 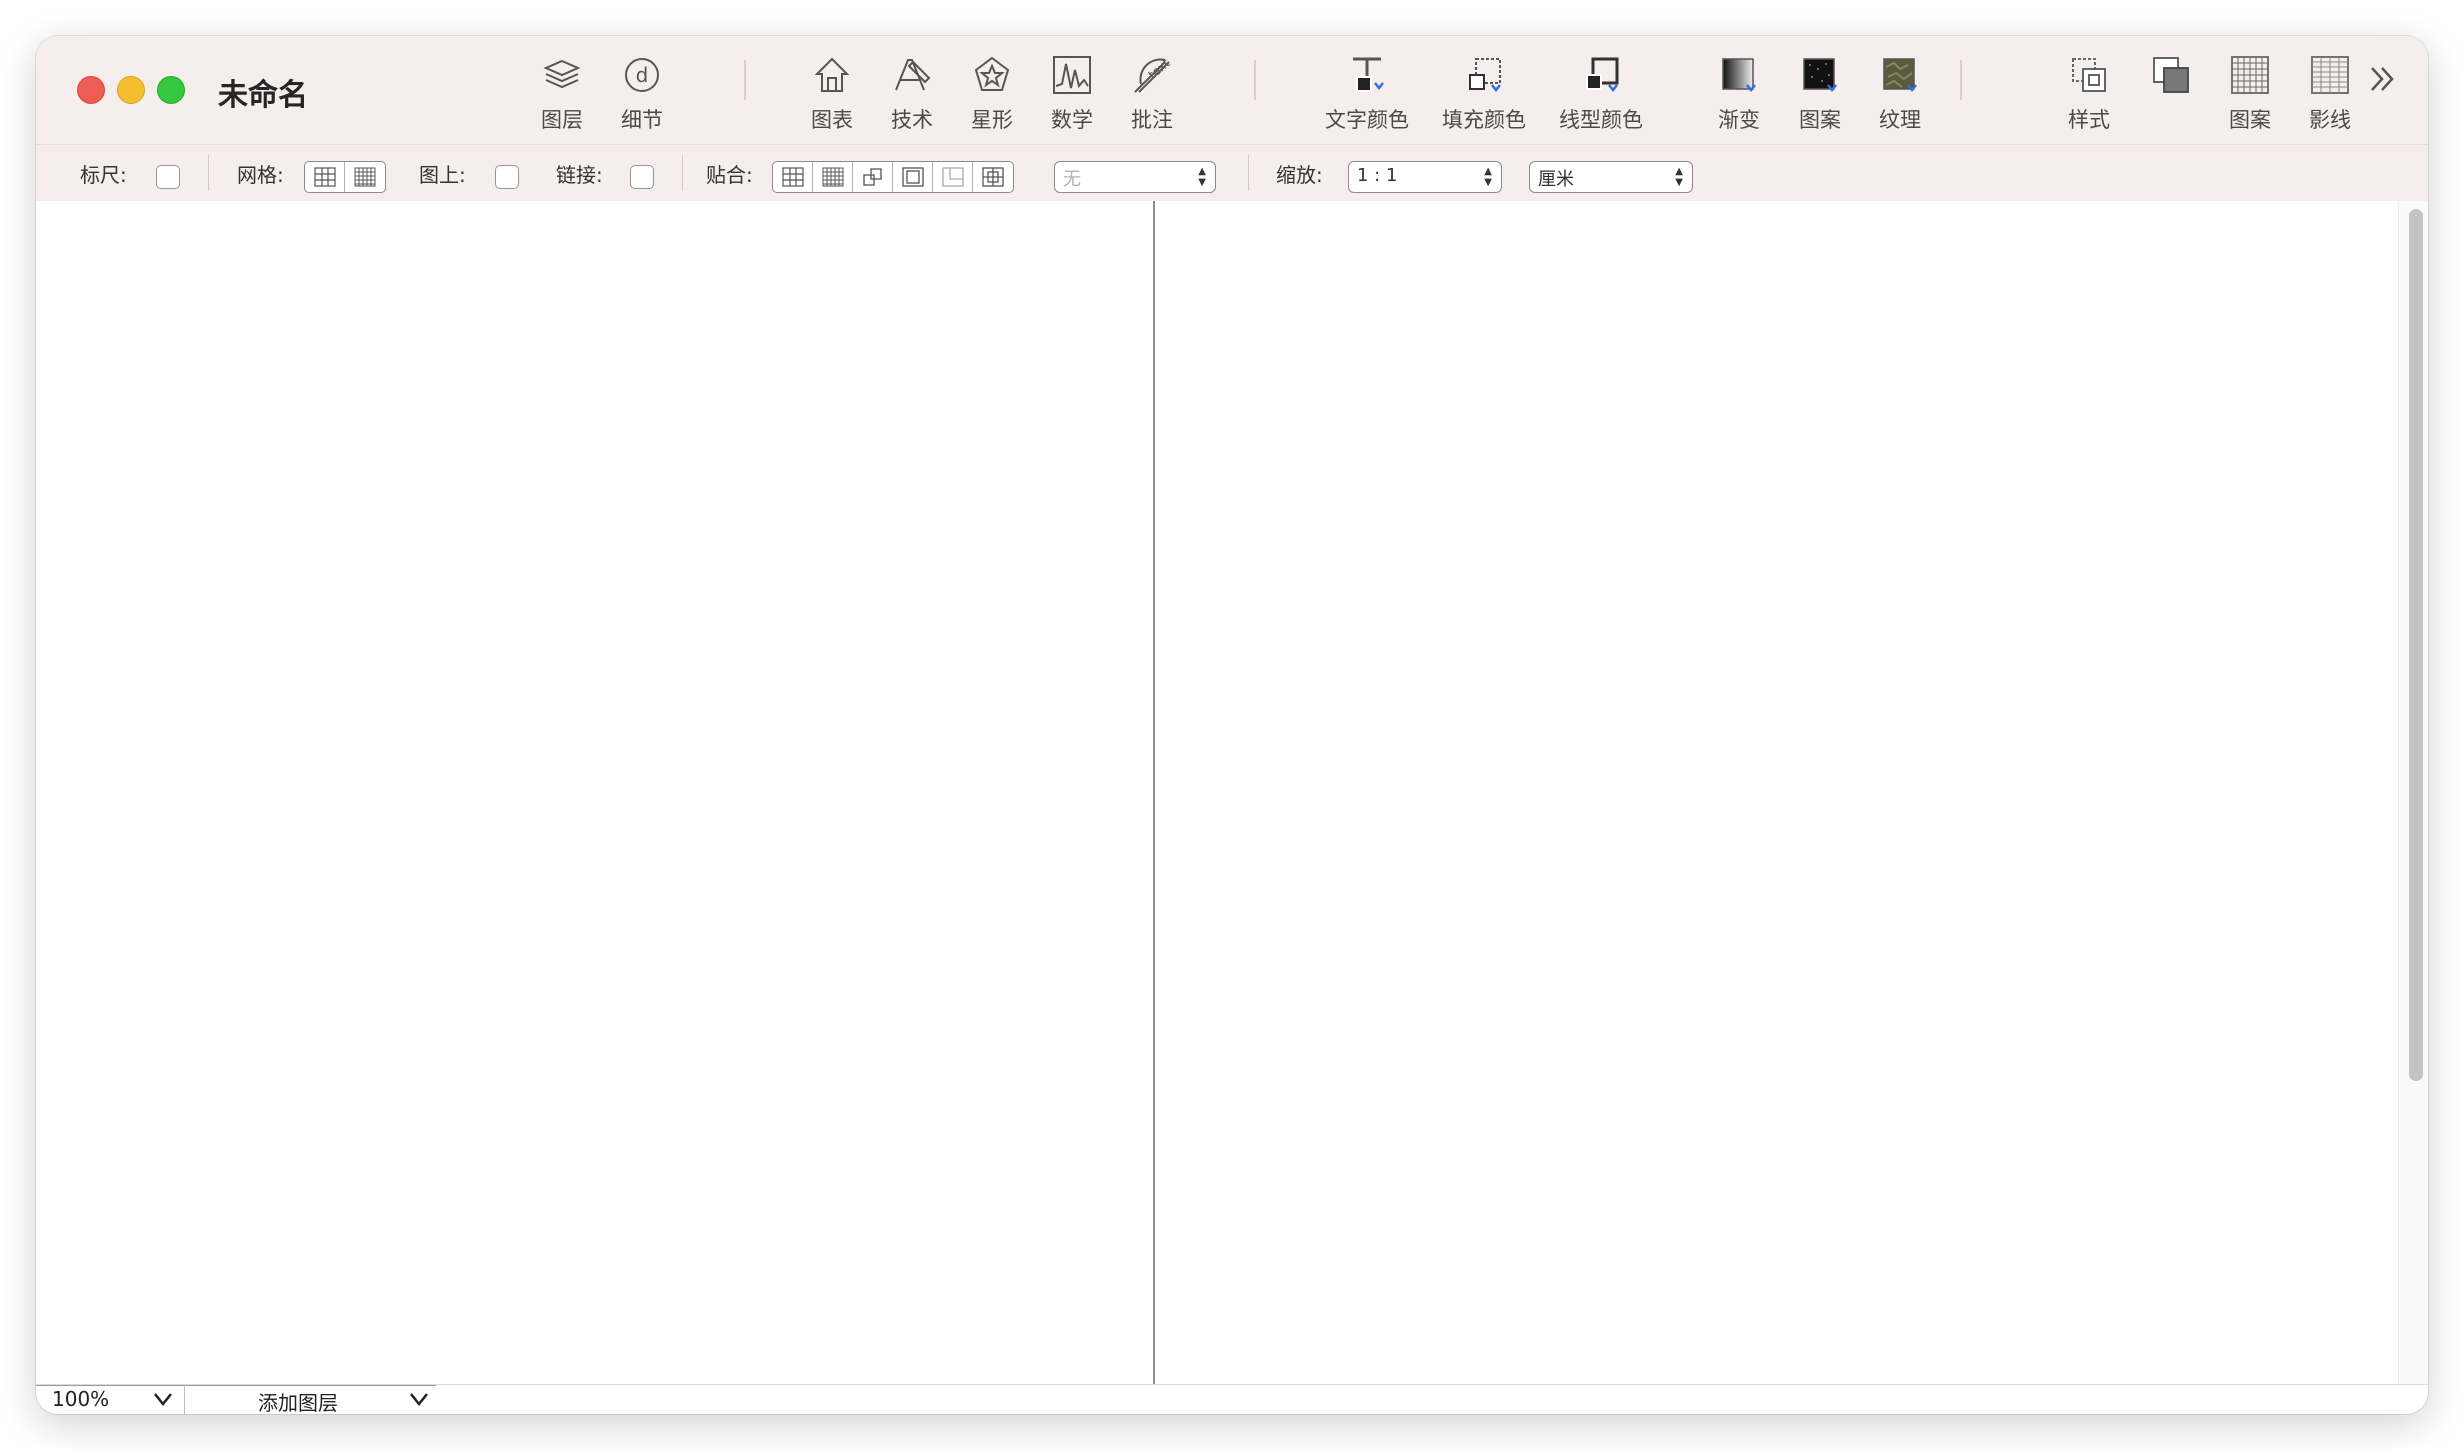 I want to click on text-color-icon, so click(x=1367, y=75).